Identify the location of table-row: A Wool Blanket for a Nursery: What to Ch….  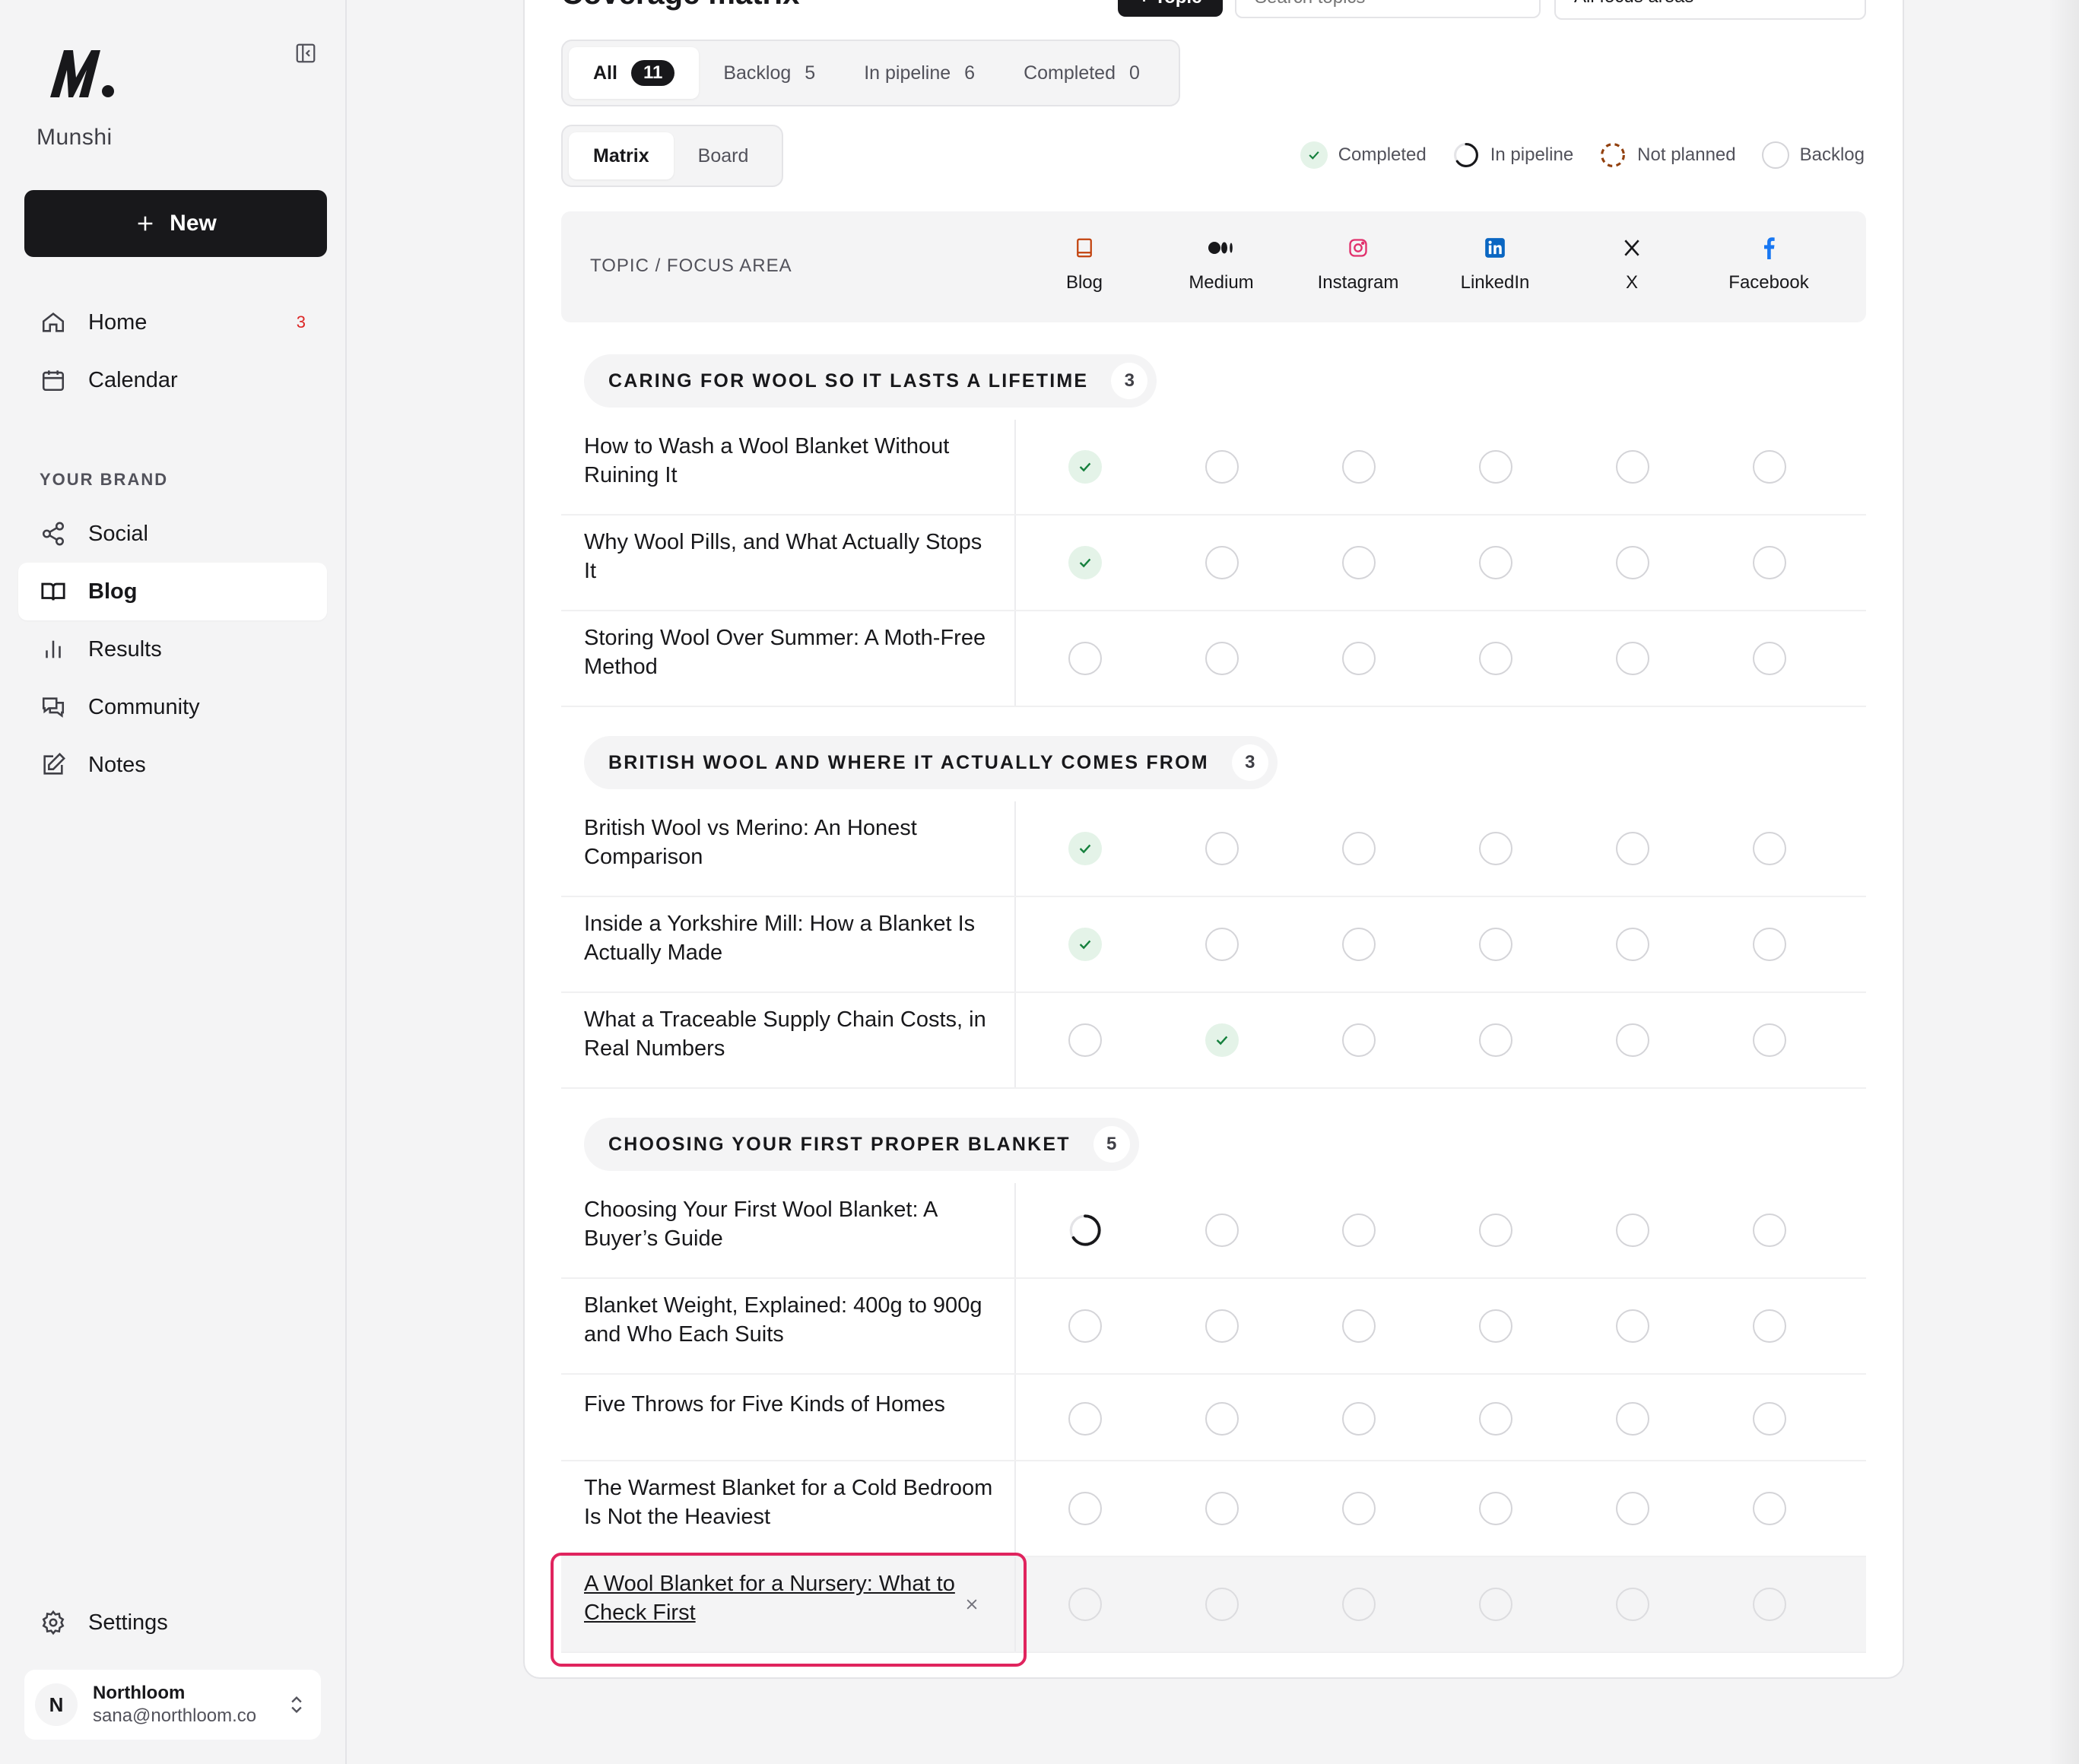
(1213, 1605).